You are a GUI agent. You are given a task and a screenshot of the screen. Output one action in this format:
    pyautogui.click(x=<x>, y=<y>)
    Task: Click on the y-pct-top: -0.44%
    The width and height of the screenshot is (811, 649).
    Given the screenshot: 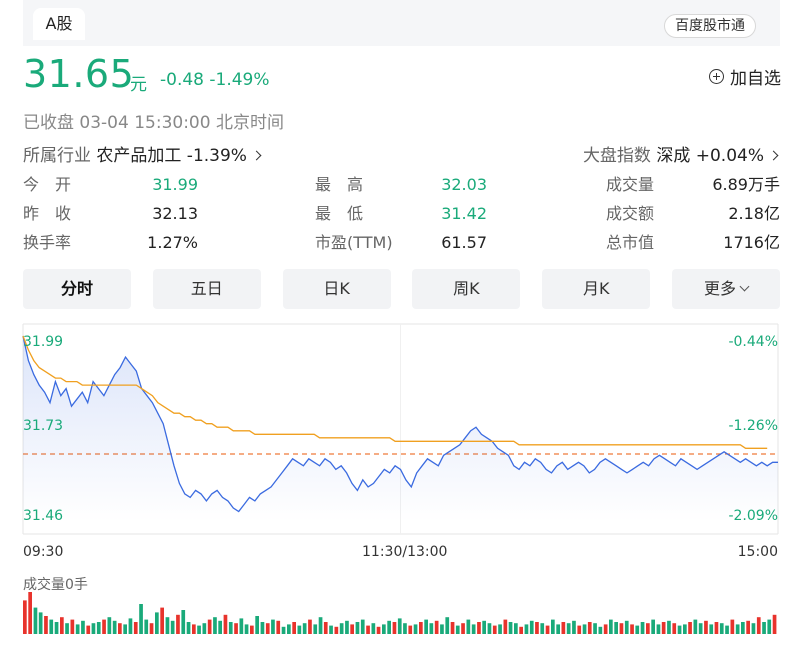 What is the action you would take?
    pyautogui.click(x=753, y=342)
    